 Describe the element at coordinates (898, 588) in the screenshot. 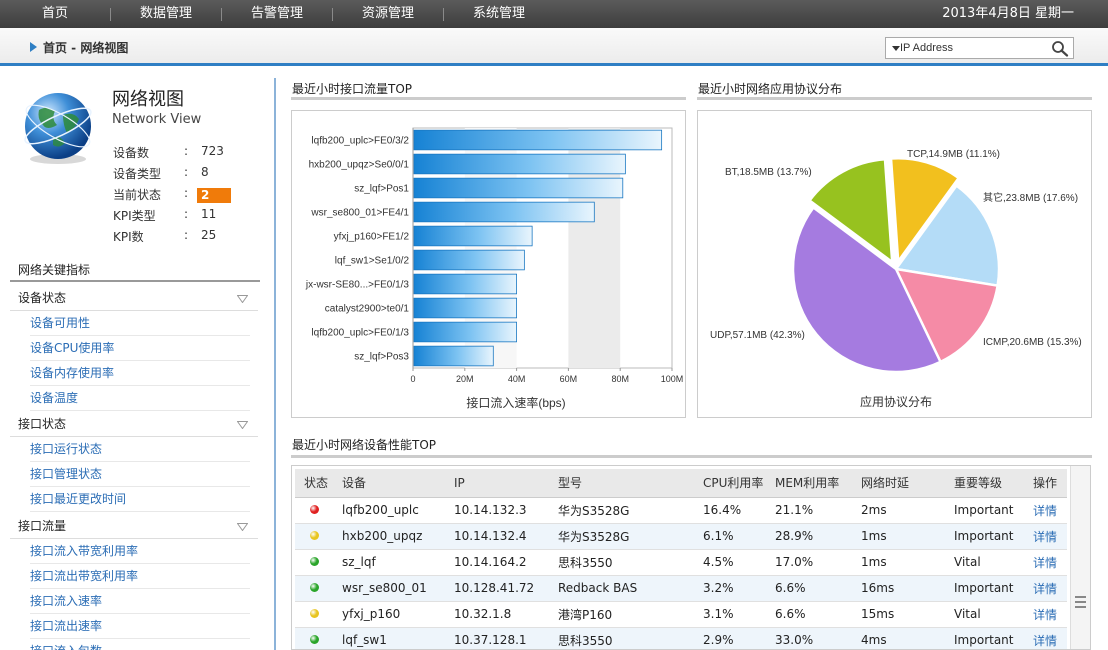

I see `cell-latency: 16ms` at that location.